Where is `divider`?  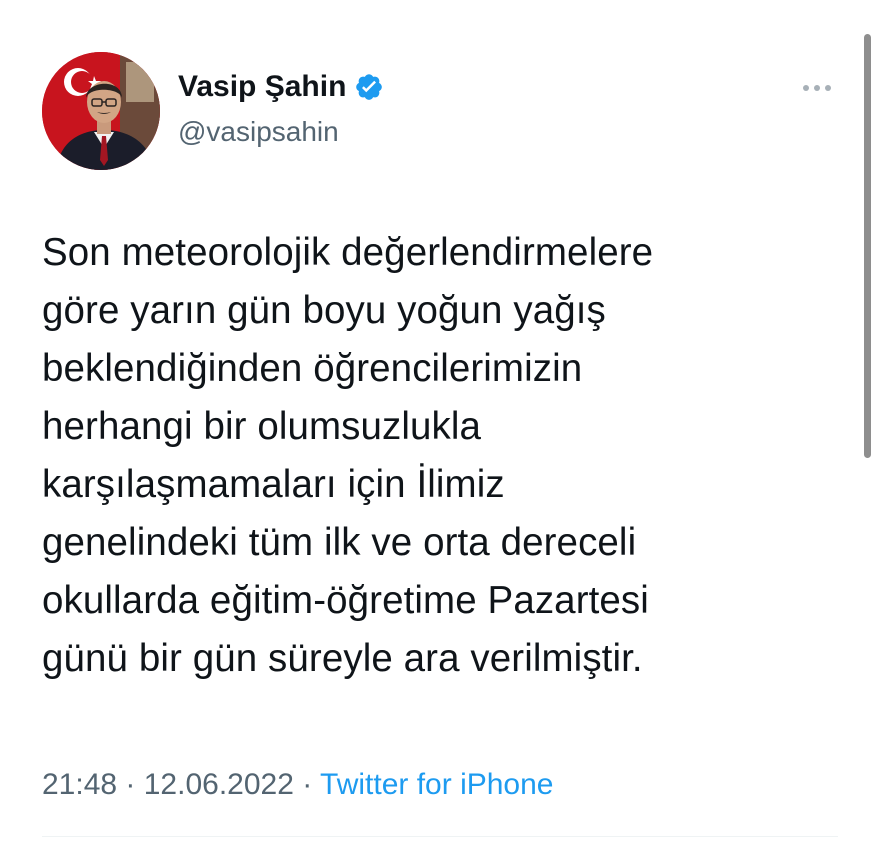 divider is located at coordinates (440, 836).